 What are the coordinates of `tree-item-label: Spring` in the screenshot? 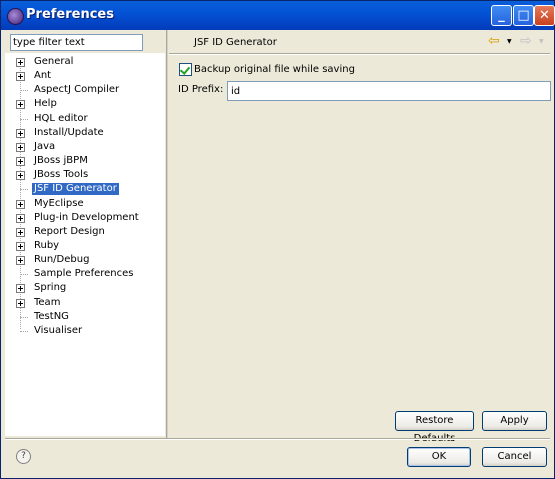 It's located at (50, 288).